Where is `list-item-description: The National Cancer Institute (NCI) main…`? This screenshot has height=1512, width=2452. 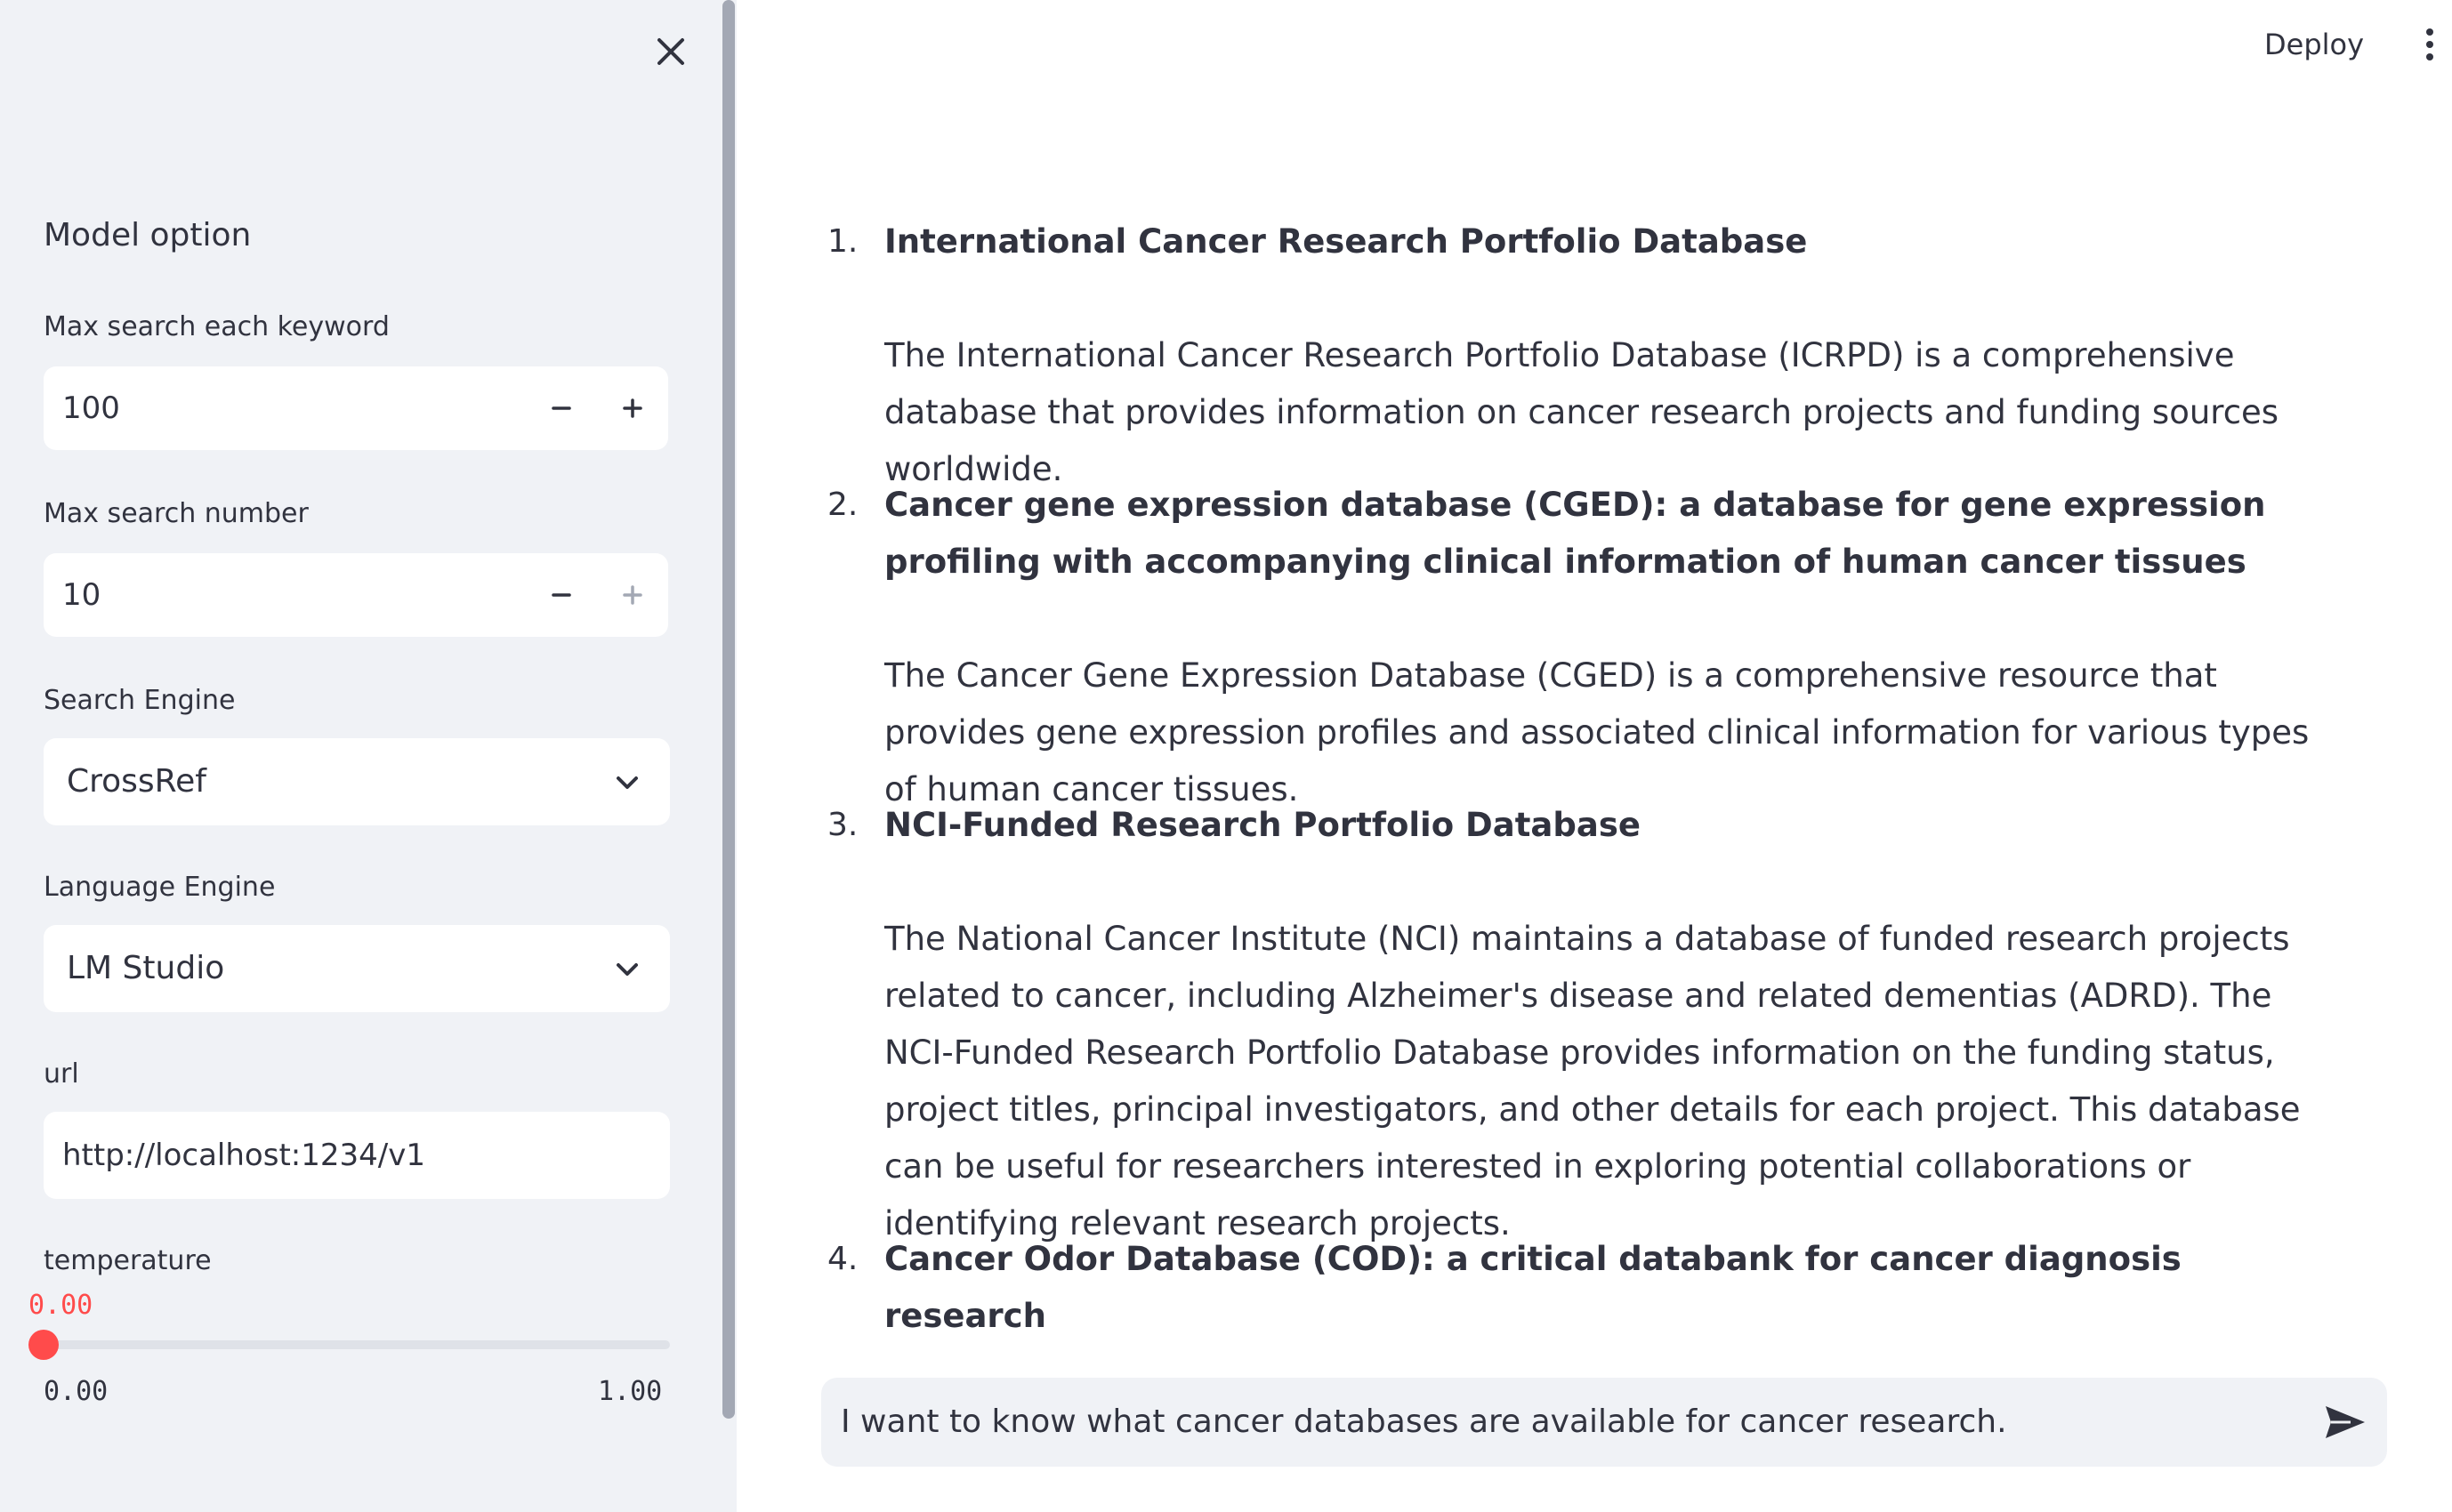
list-item-description: The National Cancer Institute (NCI) main… is located at coordinates (1592, 1082).